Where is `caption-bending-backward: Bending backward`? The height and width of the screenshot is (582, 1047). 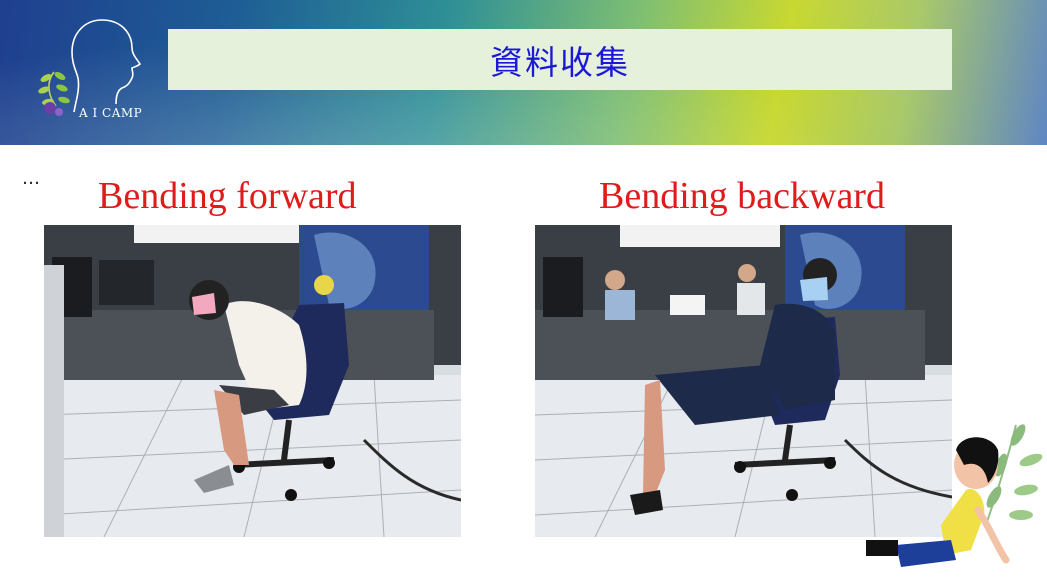 caption-bending-backward: Bending backward is located at coordinates (742, 196).